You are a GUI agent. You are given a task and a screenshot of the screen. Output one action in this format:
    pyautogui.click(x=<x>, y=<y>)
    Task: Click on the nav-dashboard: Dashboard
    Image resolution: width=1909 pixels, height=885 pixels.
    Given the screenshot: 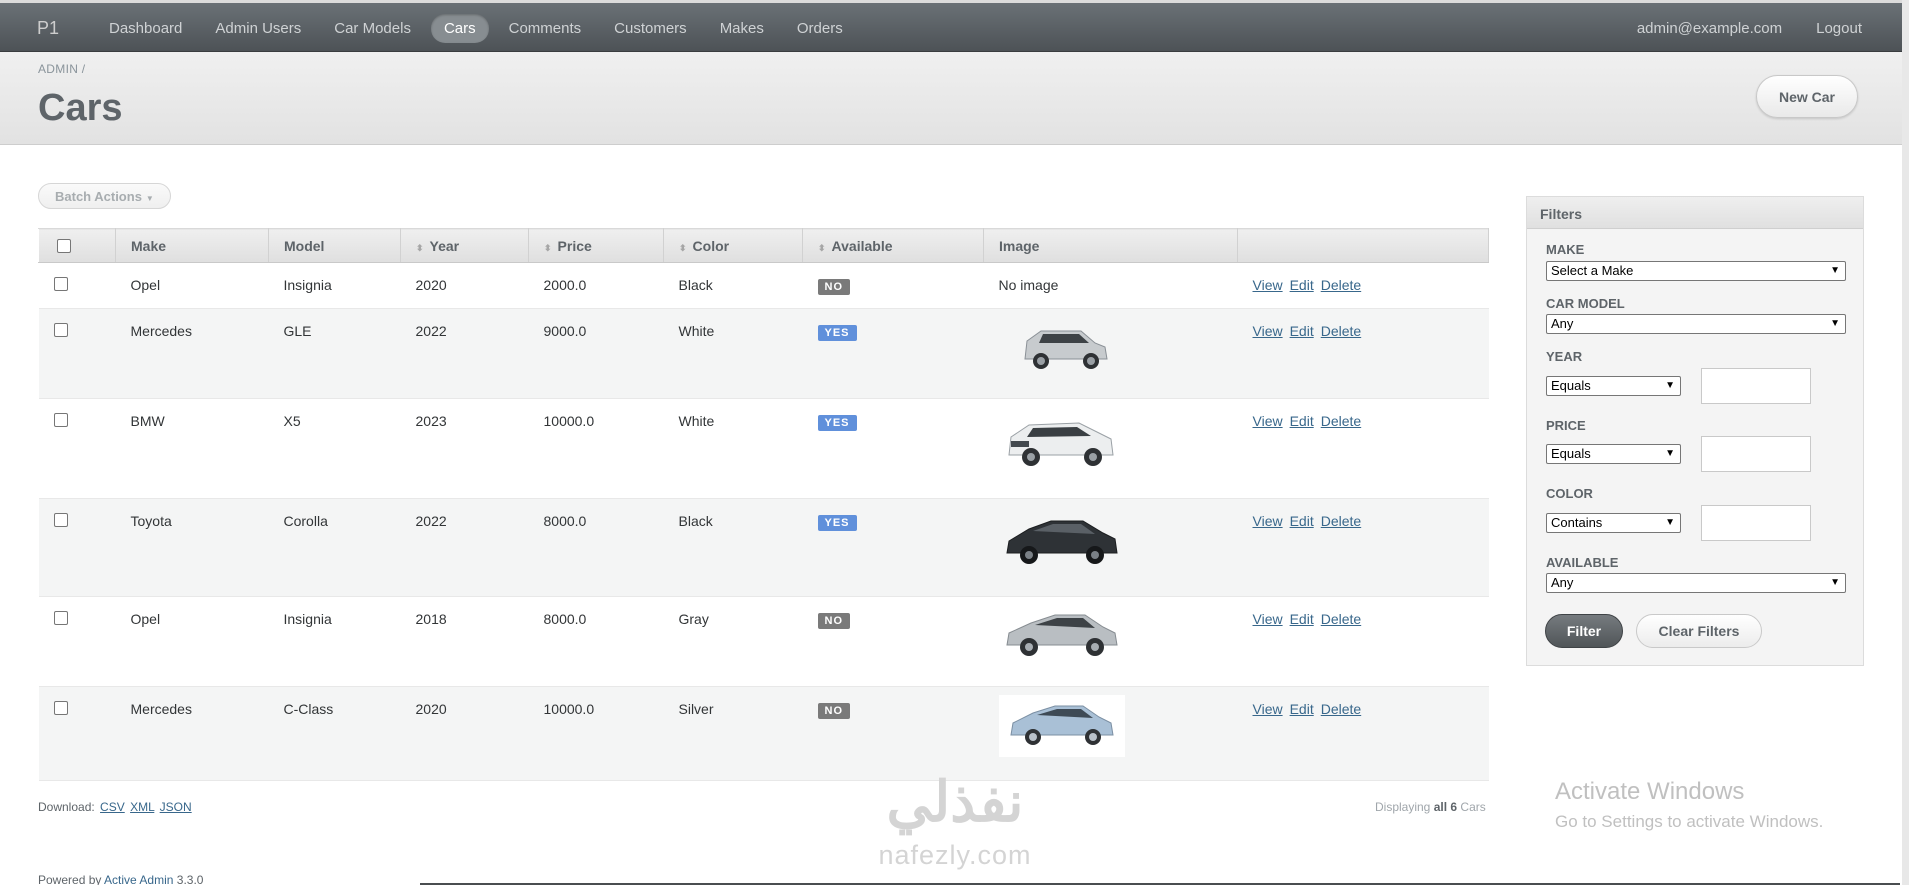 What is the action you would take?
    pyautogui.click(x=145, y=28)
    